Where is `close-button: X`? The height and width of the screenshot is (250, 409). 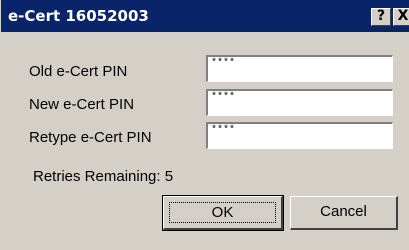 close-button: X is located at coordinates (401, 17).